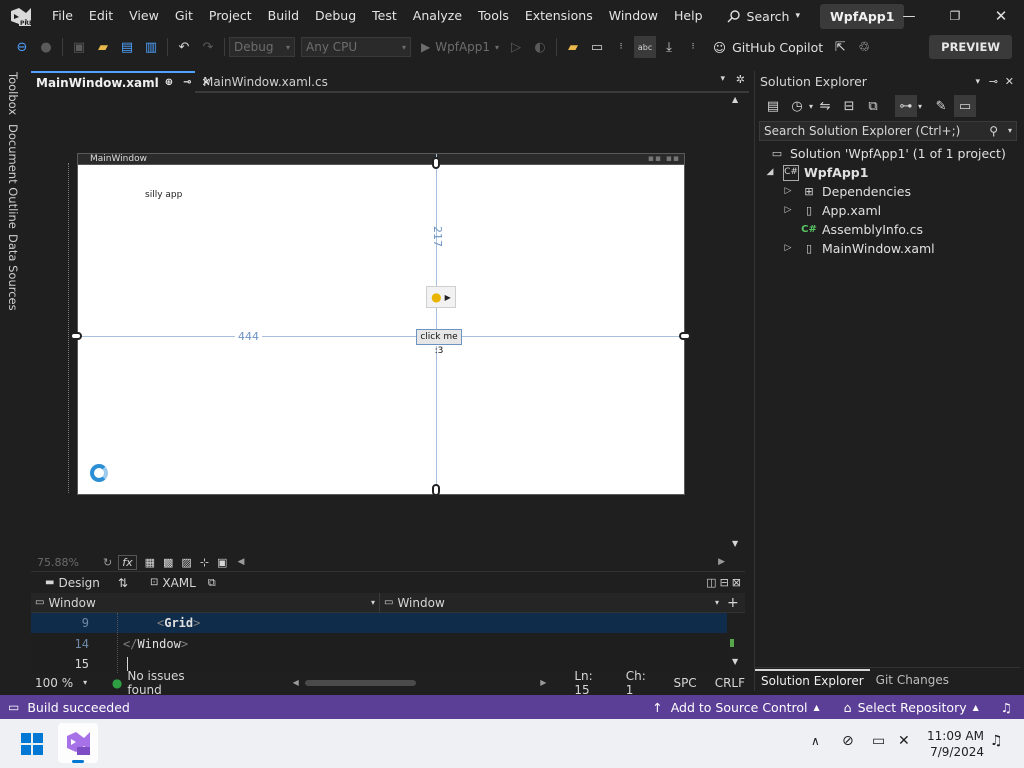 This screenshot has width=1024, height=768. Describe the element at coordinates (164, 683) in the screenshot. I see `issues-indicator: ● No issues found` at that location.